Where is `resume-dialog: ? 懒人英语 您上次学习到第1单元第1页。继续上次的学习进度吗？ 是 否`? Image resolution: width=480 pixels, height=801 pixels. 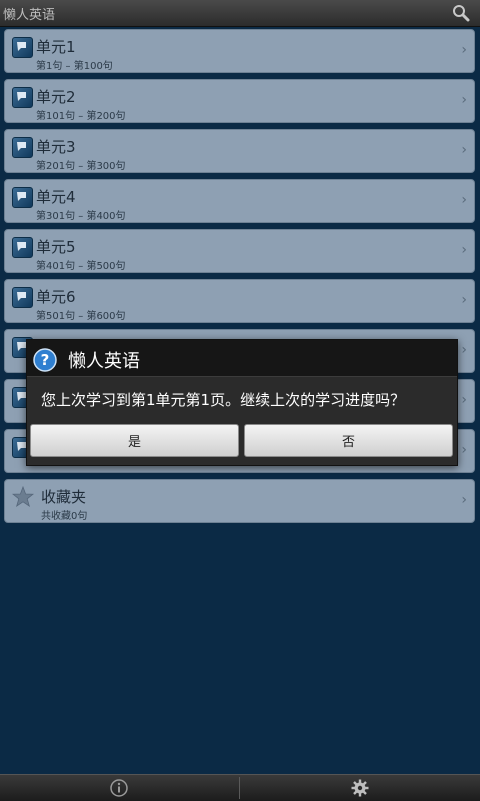 resume-dialog: ? 懒人英语 您上次学习到第1单元第1页。继续上次的学习进度吗？ 是 否 is located at coordinates (242, 402).